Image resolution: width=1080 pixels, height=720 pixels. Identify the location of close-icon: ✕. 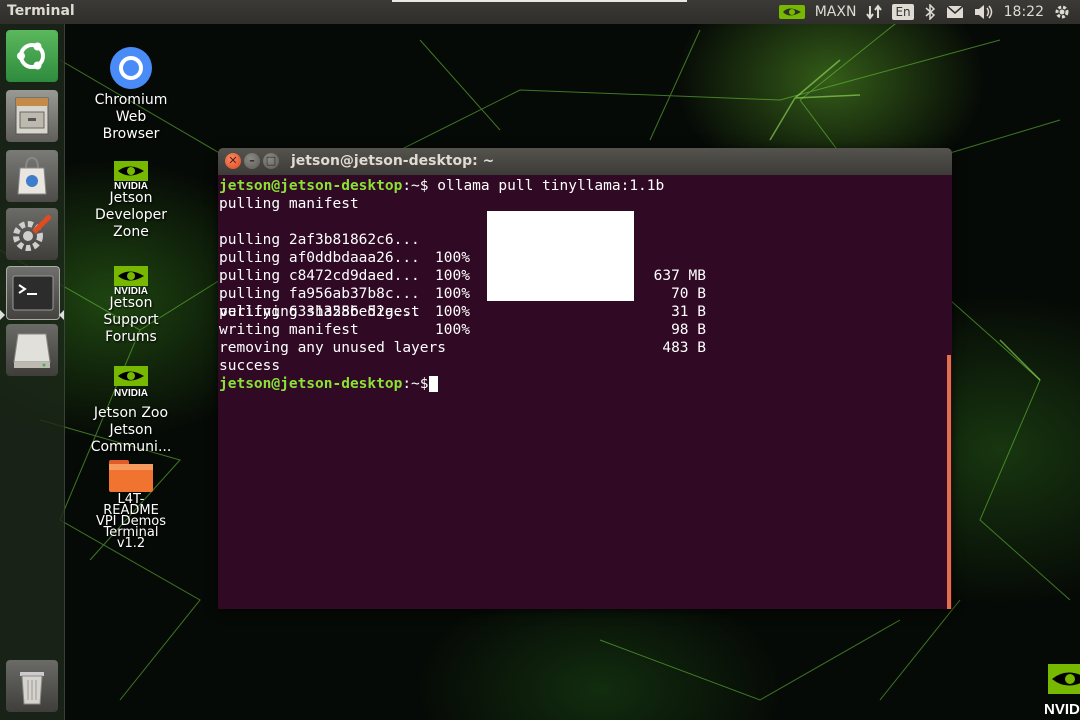
(233, 160).